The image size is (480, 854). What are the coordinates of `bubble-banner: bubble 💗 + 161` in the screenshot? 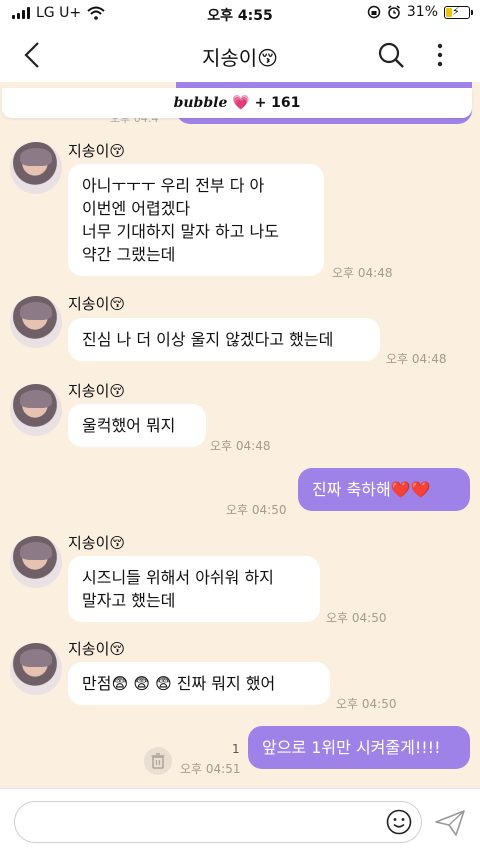 It's located at (237, 103).